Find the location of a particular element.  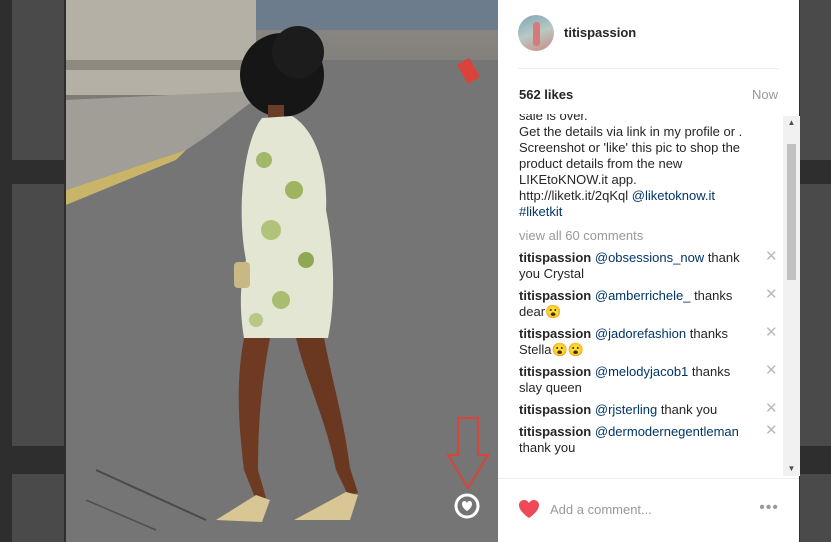

comment-mention: @melodyjacob1 is located at coordinates (641, 371).